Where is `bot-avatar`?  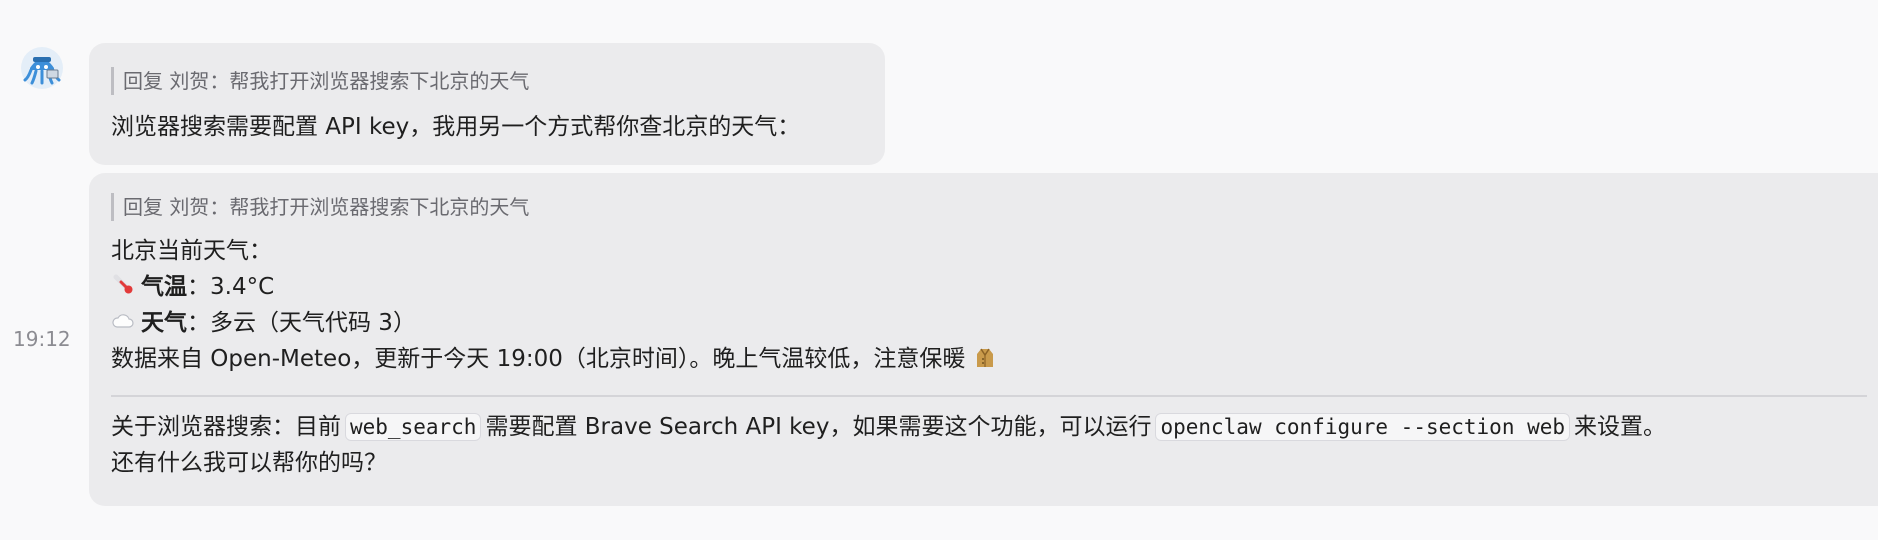 bot-avatar is located at coordinates (42, 68).